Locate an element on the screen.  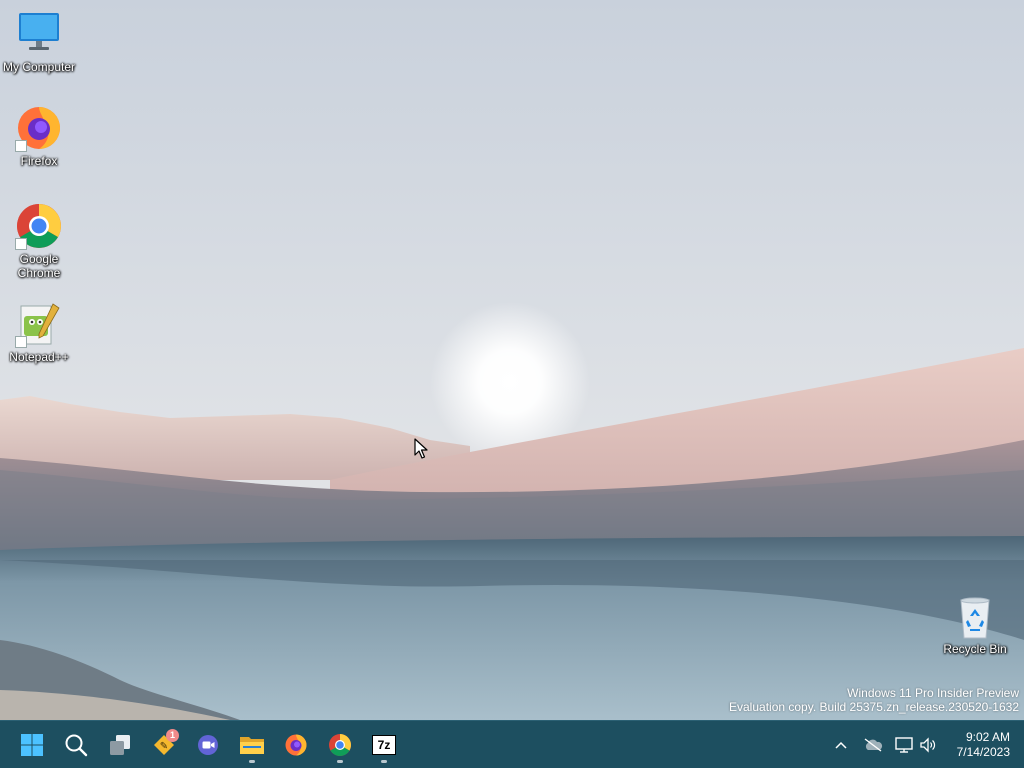
teams-chat-button is located at coordinates (208, 745).